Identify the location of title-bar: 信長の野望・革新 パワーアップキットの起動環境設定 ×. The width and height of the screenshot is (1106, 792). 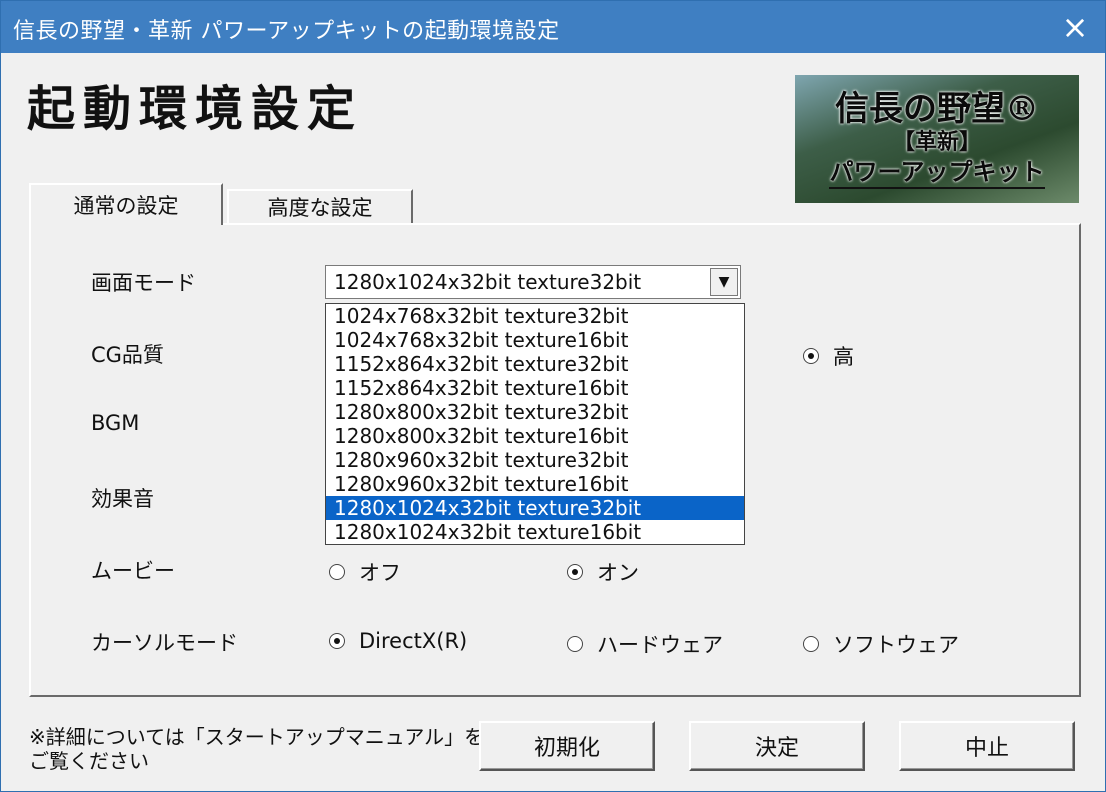
(553, 27).